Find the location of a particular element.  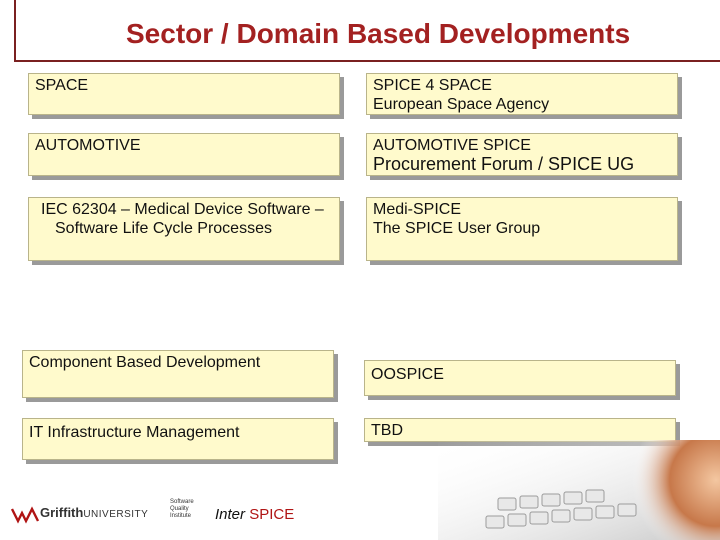

griffith-name: Griffith is located at coordinates (62, 512).